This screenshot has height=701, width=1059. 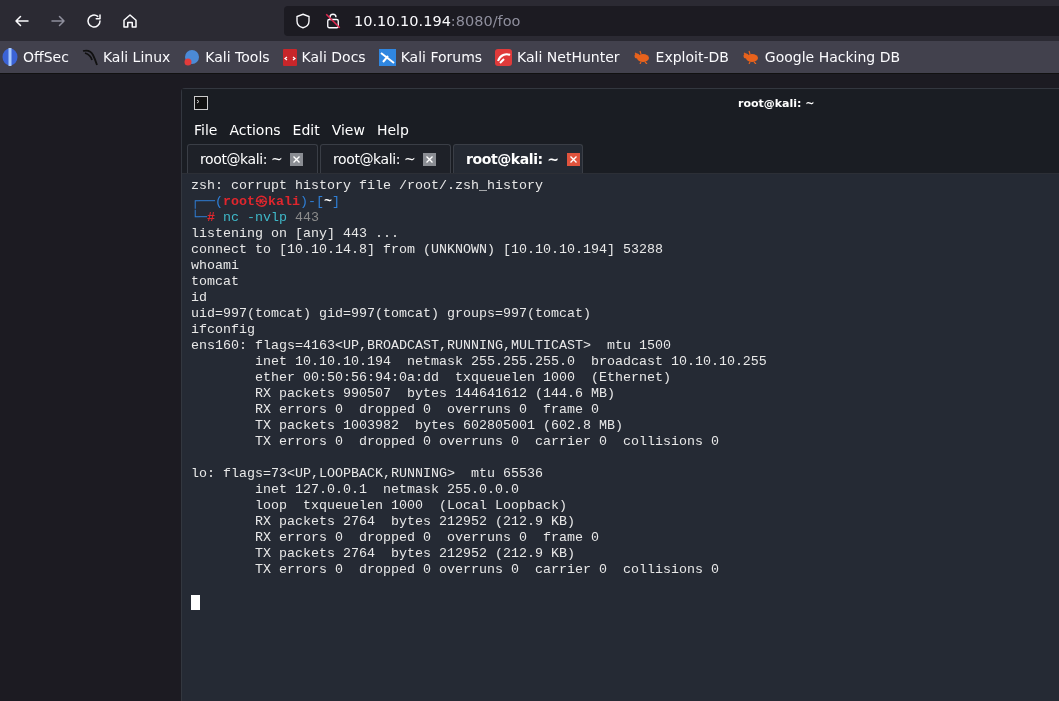 I want to click on terminal-line: zsh: corrupt history file /root/.zsh_history, so click(x=367, y=186).